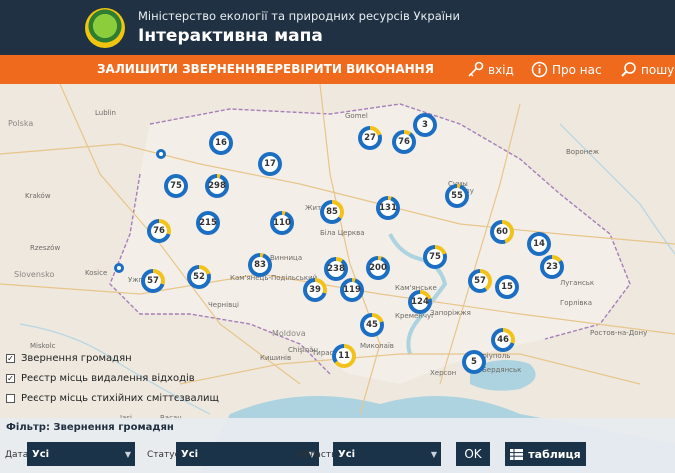 This screenshot has height=473, width=675. Describe the element at coordinates (163, 455) in the screenshot. I see `status-label: Статус` at that location.